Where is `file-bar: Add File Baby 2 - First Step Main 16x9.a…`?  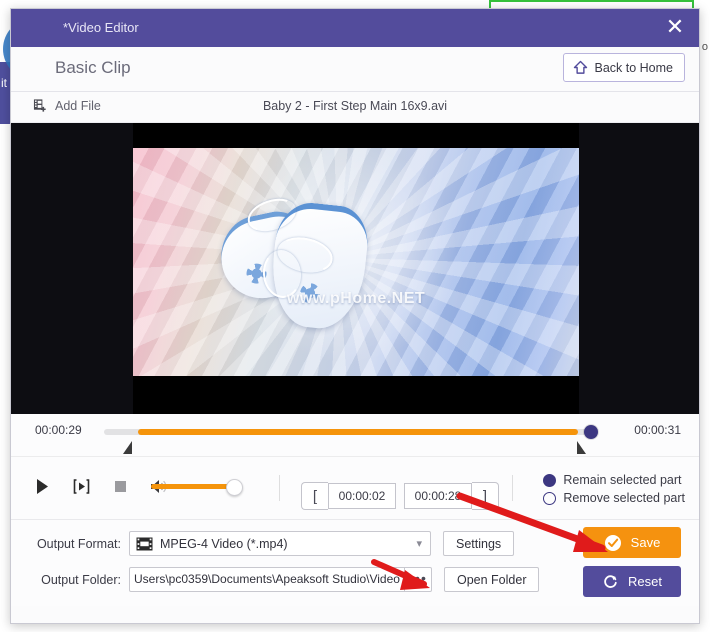 file-bar: Add File Baby 2 - First Step Main 16x9.a… is located at coordinates (355, 107).